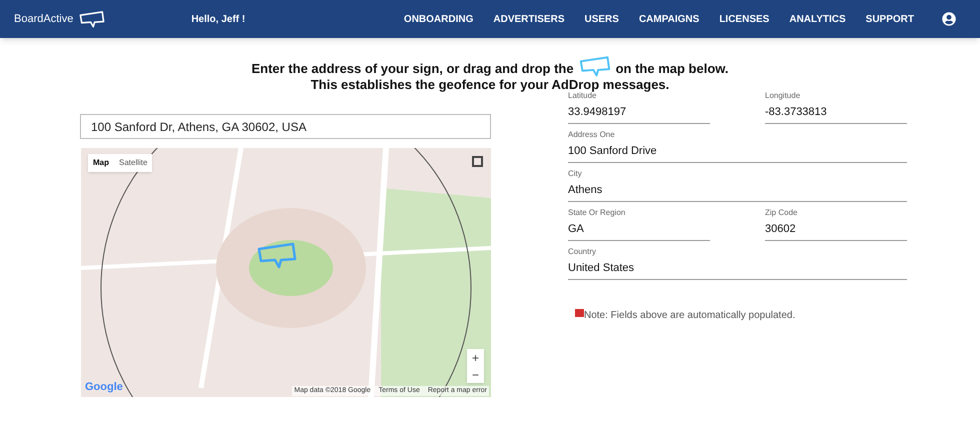 This screenshot has width=980, height=432. What do you see at coordinates (598, 112) in the screenshot?
I see `field-value: 33.9498197` at bounding box center [598, 112].